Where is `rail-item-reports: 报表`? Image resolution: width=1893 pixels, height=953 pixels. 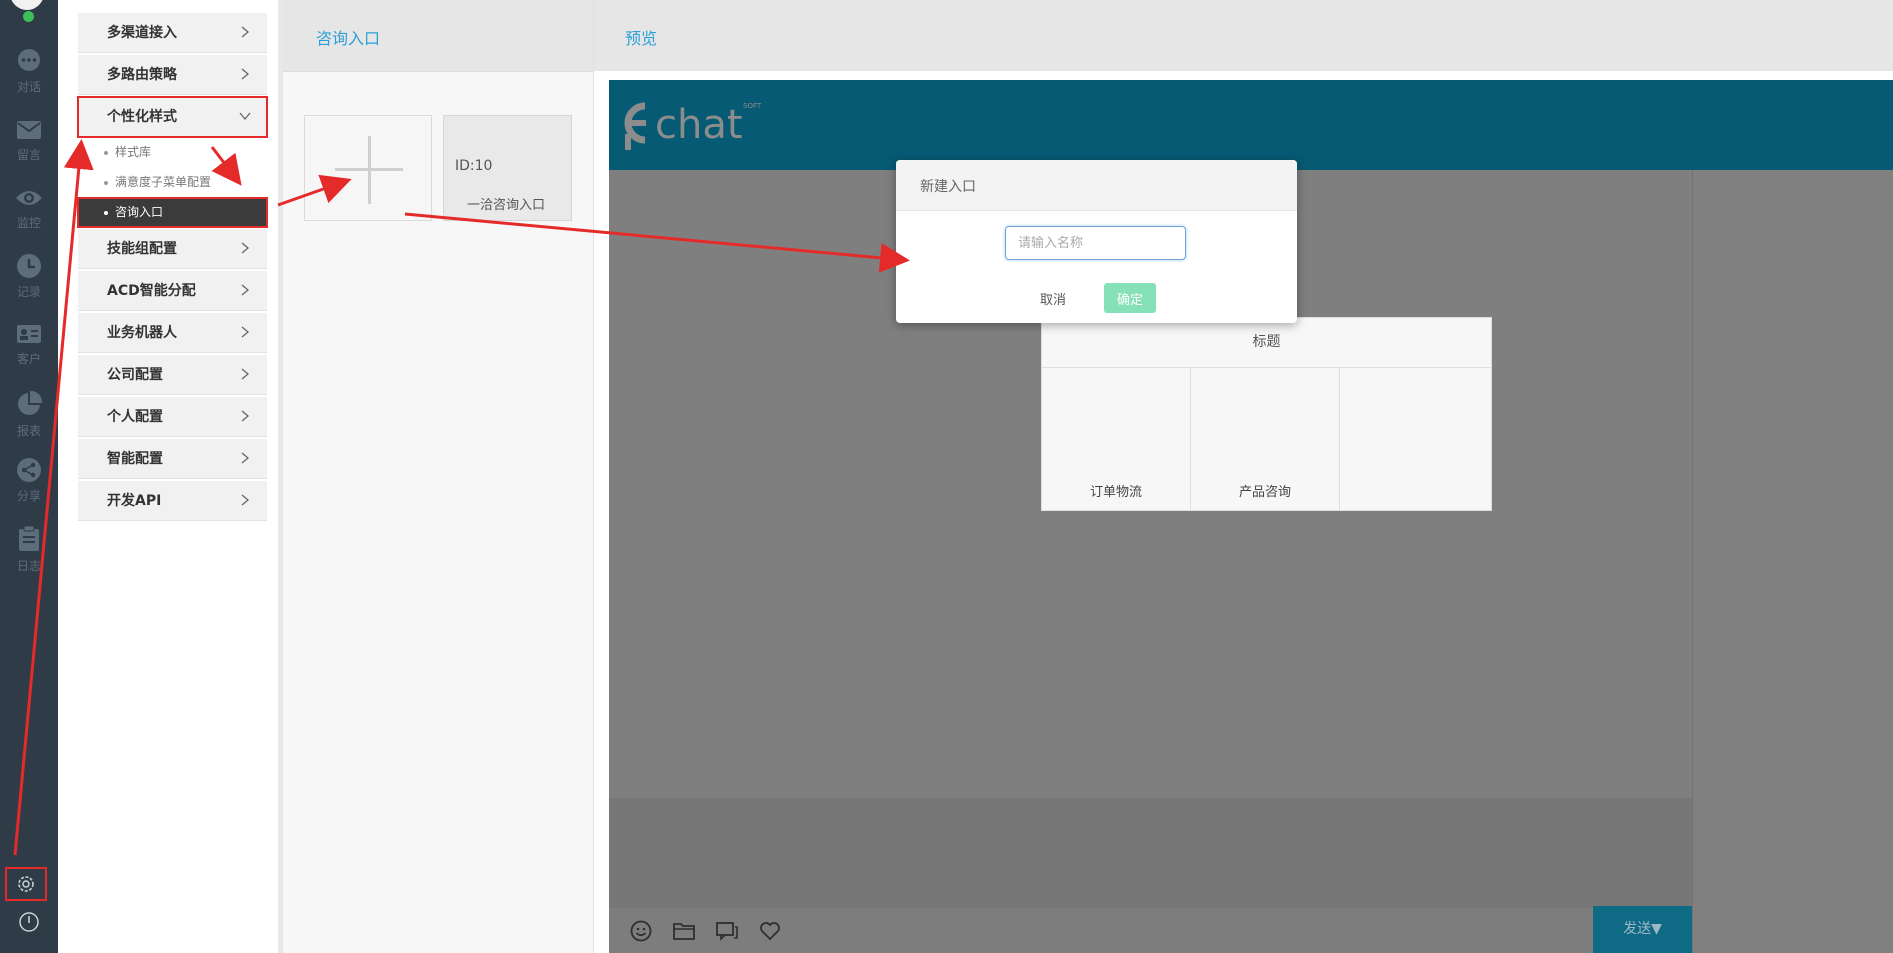 rail-item-reports: 报表 is located at coordinates (29, 422).